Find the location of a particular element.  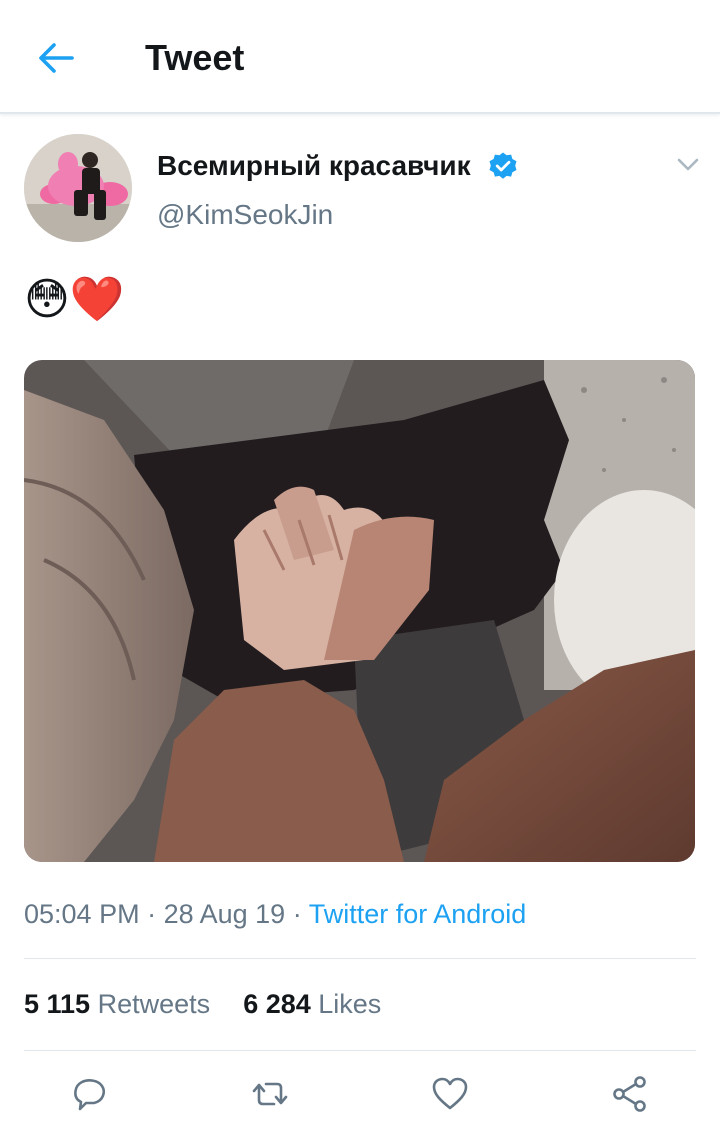

author-handle: @KimSeokJin is located at coordinates (245, 215).